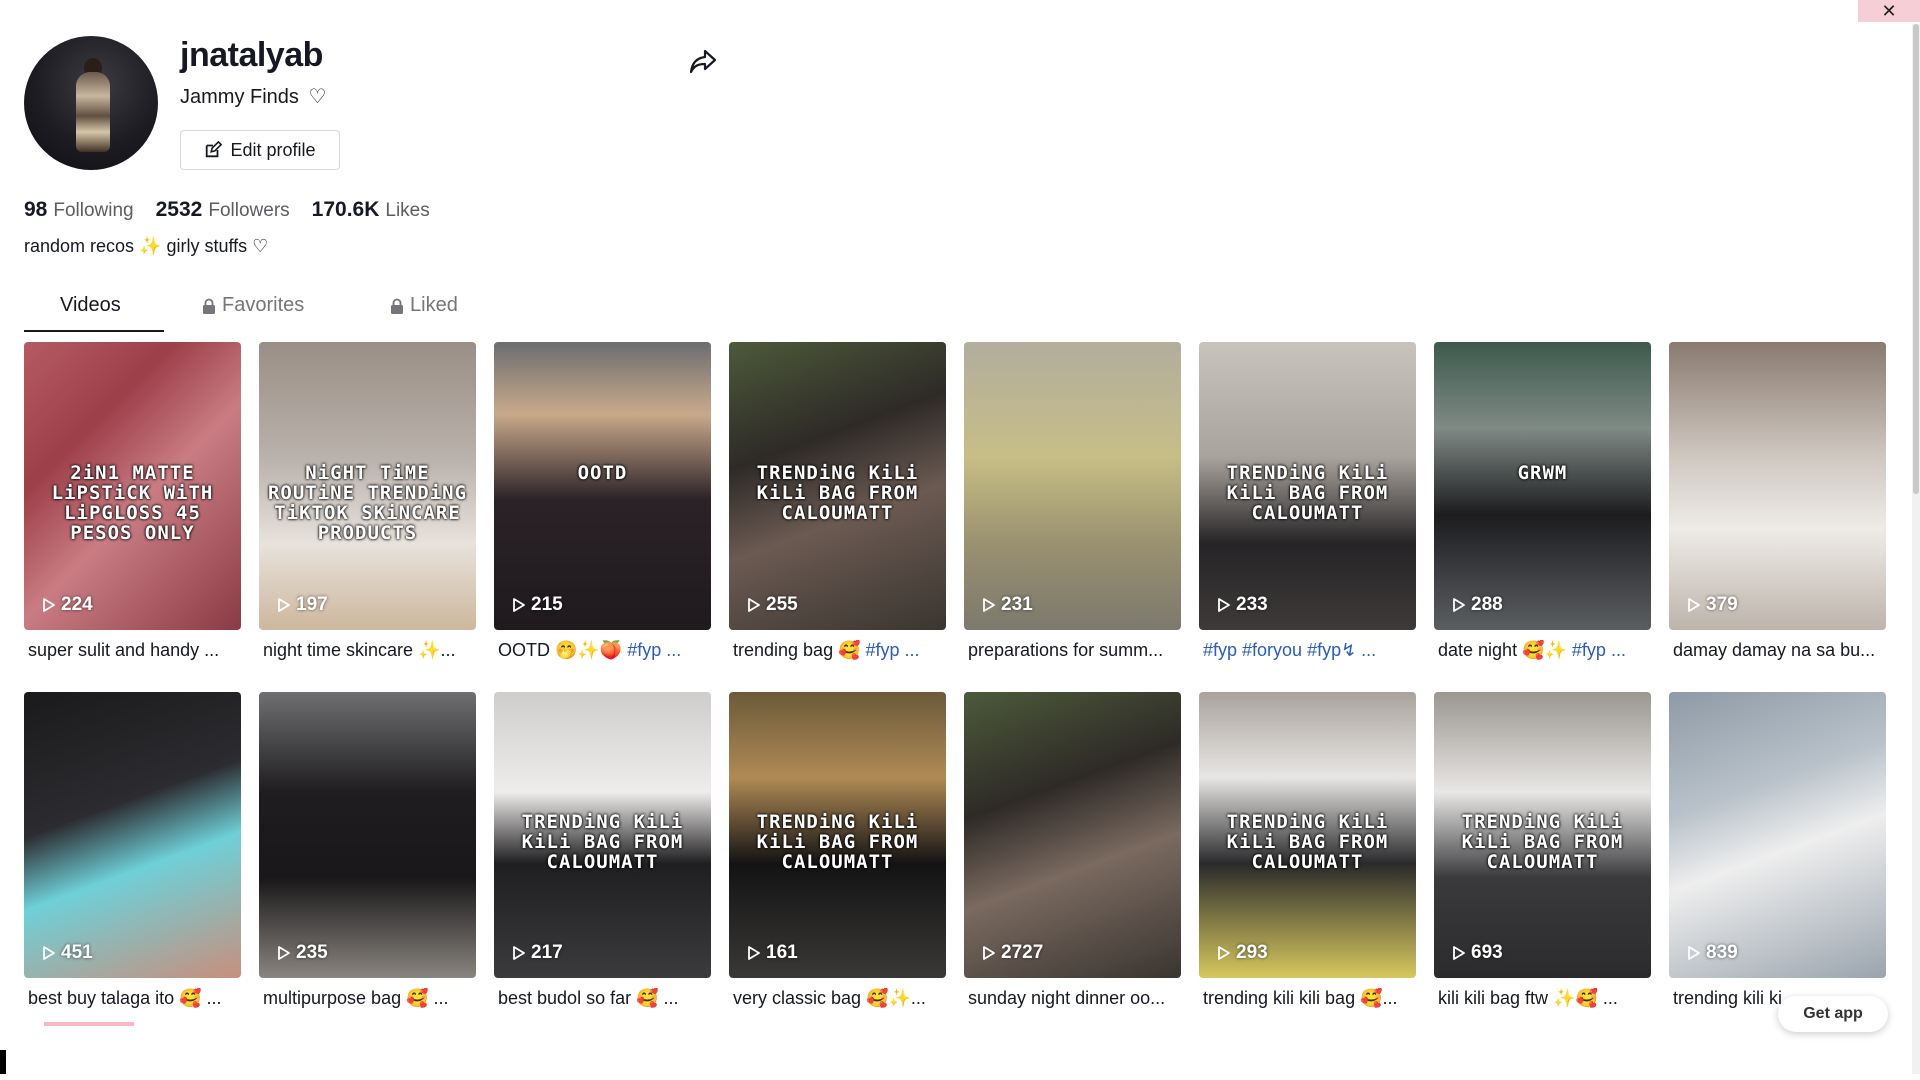 Image resolution: width=1920 pixels, height=1080 pixels. I want to click on tab-videos-label: Videos, so click(90, 305).